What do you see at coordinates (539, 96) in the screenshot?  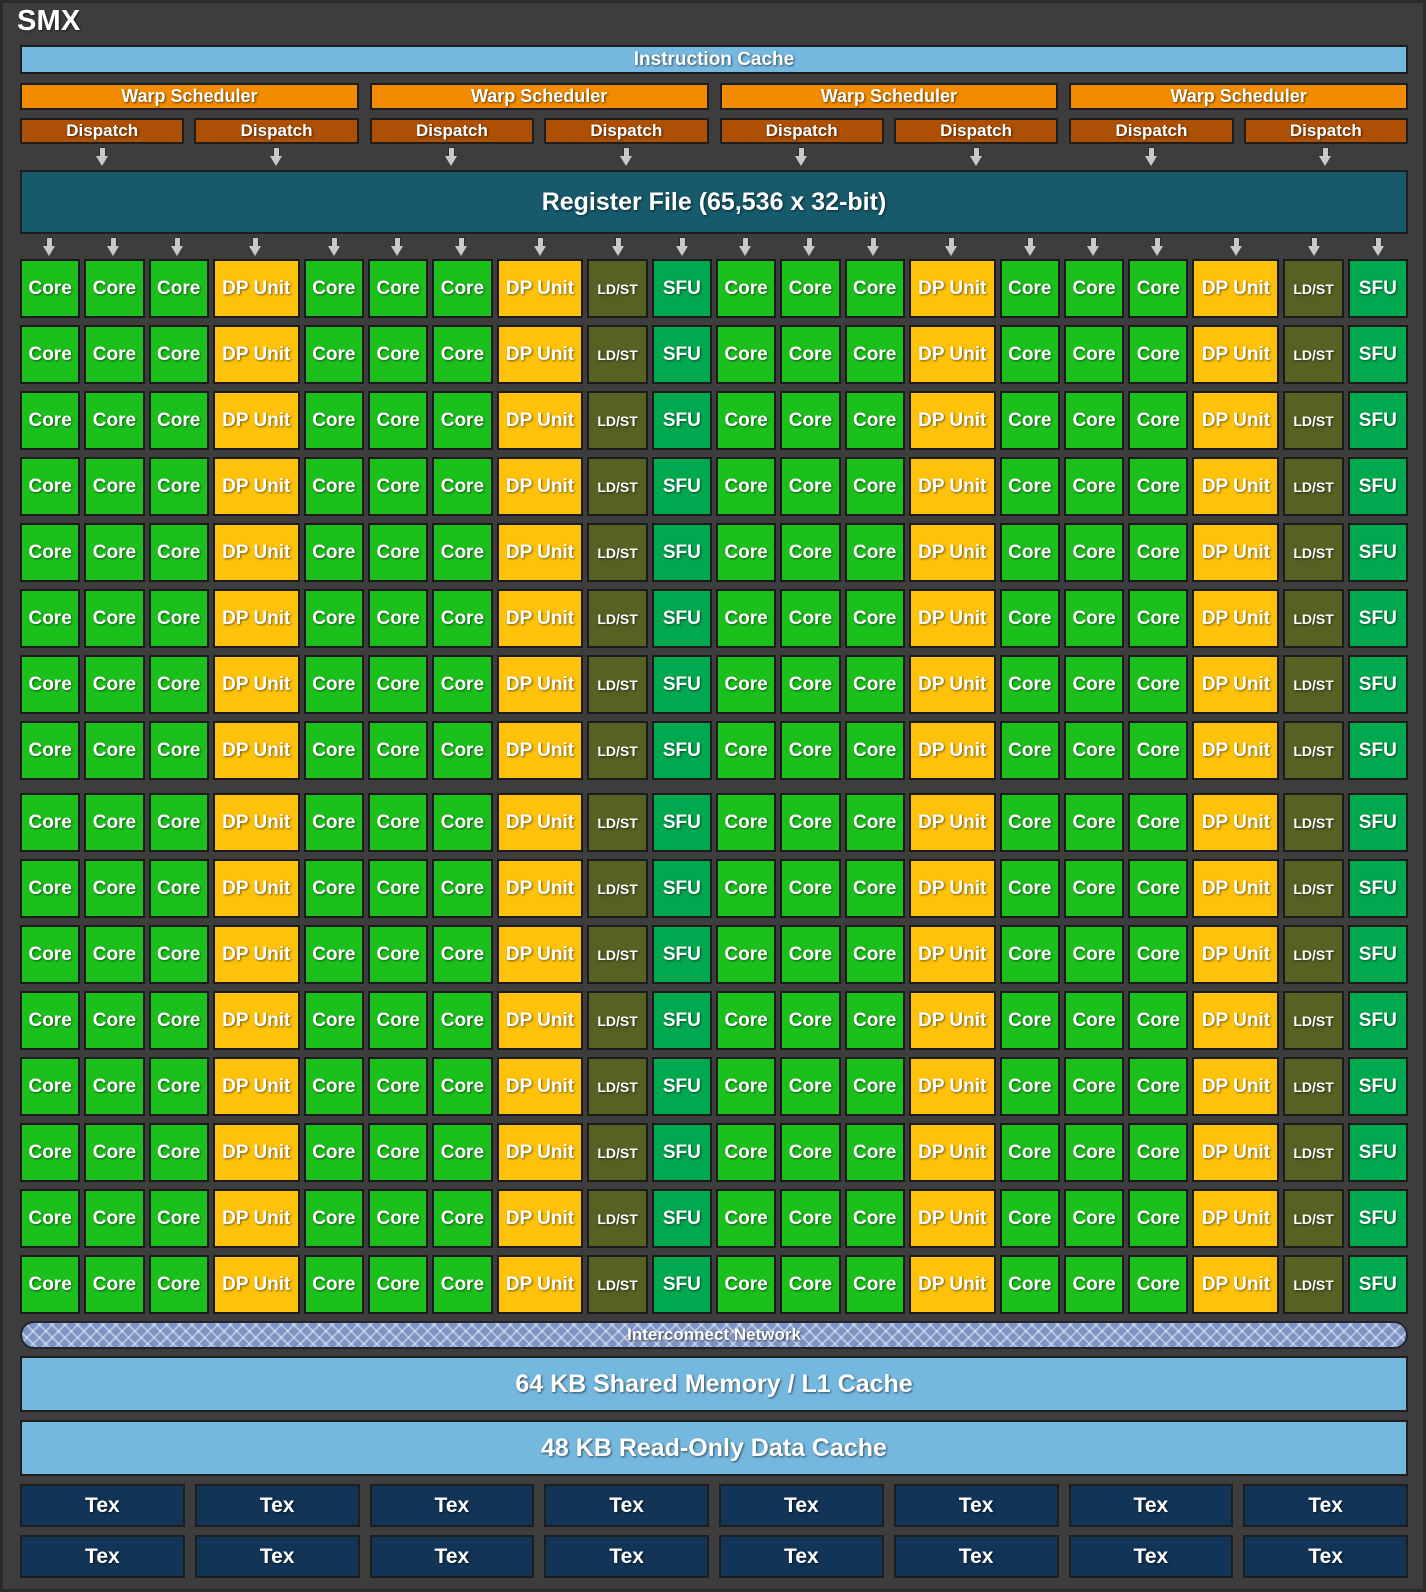 I see `warp-scheduler-2: Warp Scheduler` at bounding box center [539, 96].